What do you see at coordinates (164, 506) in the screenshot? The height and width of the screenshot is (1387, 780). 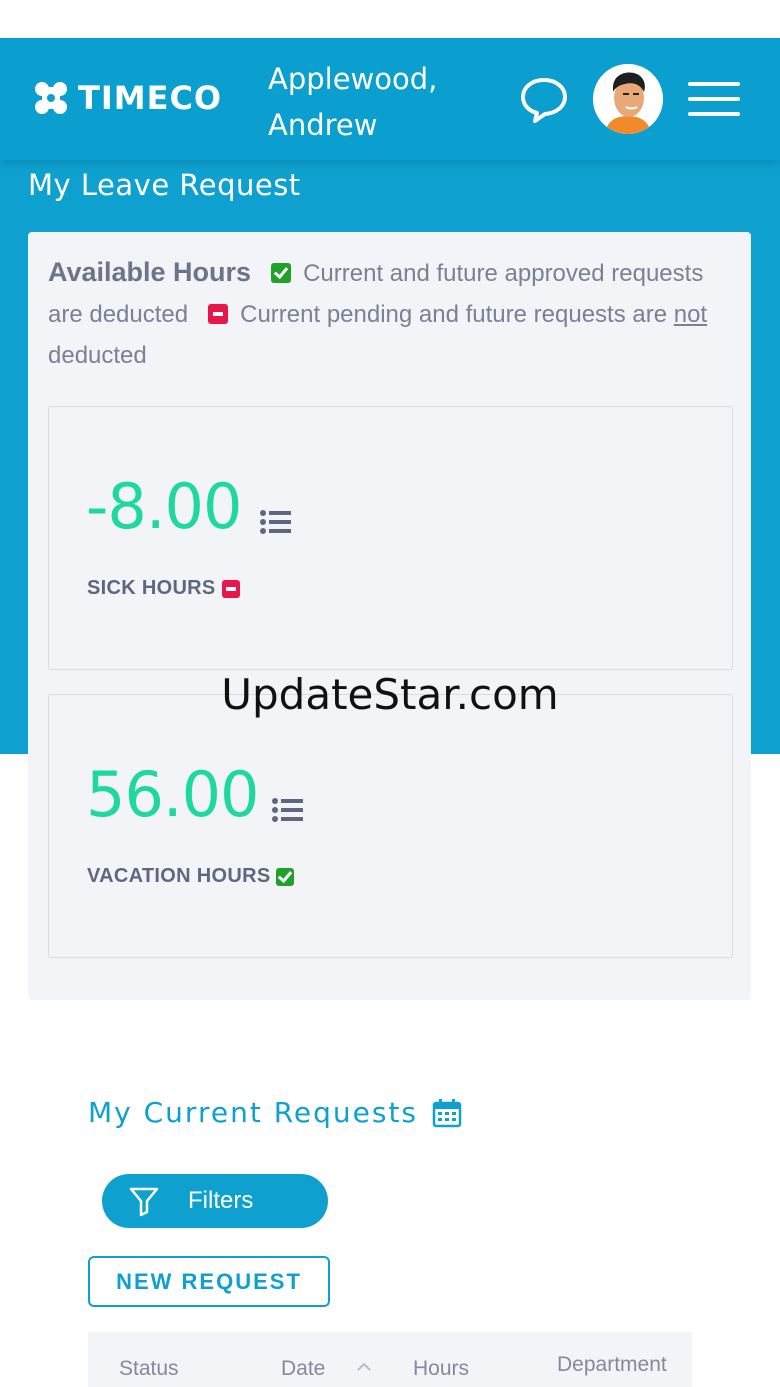 I see `sick-hours-value: -8.00` at bounding box center [164, 506].